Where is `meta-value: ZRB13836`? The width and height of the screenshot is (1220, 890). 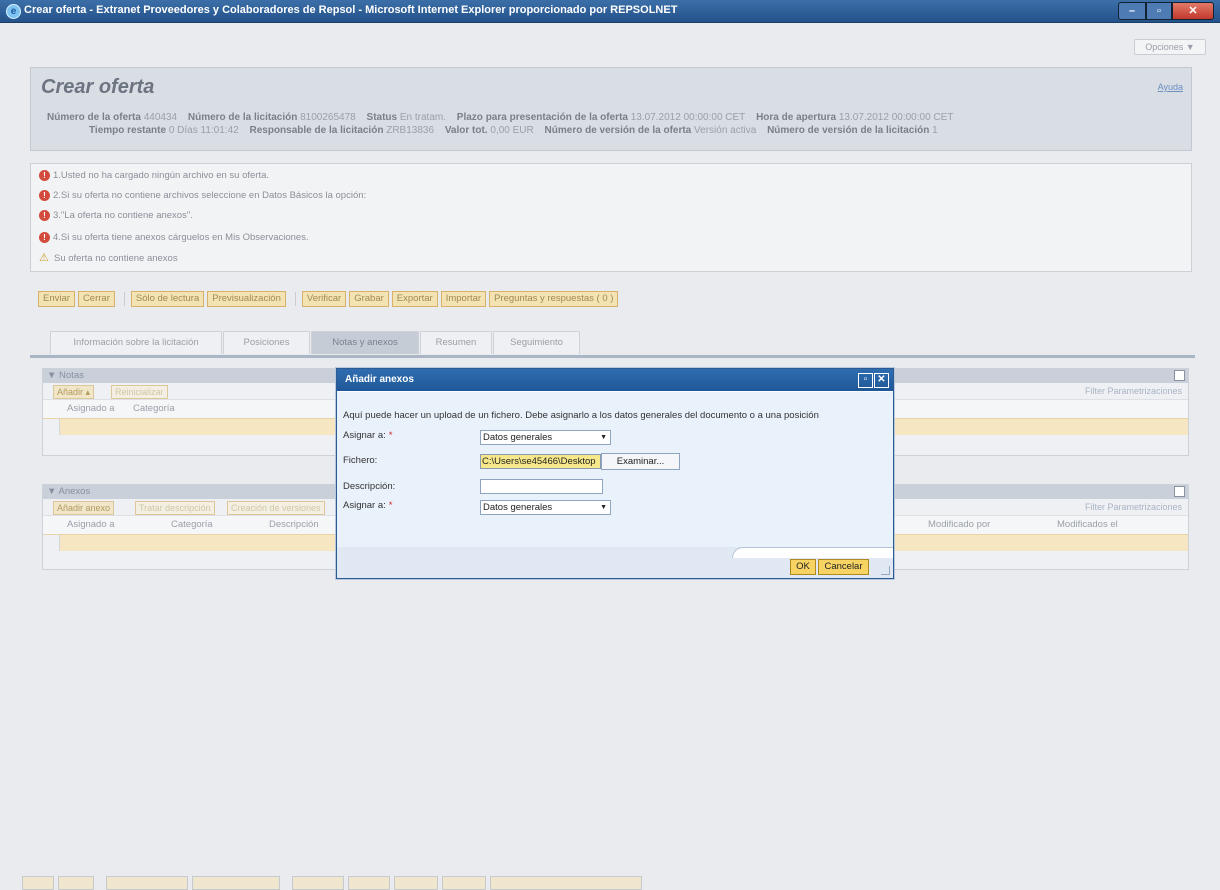
meta-value: ZRB13836 is located at coordinates (410, 130).